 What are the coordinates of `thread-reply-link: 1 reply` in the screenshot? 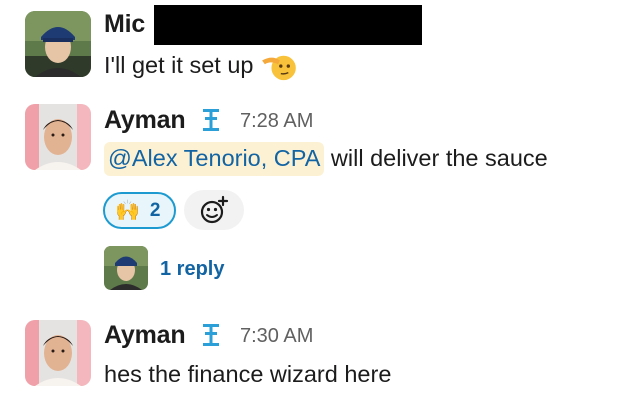 It's located at (192, 269).